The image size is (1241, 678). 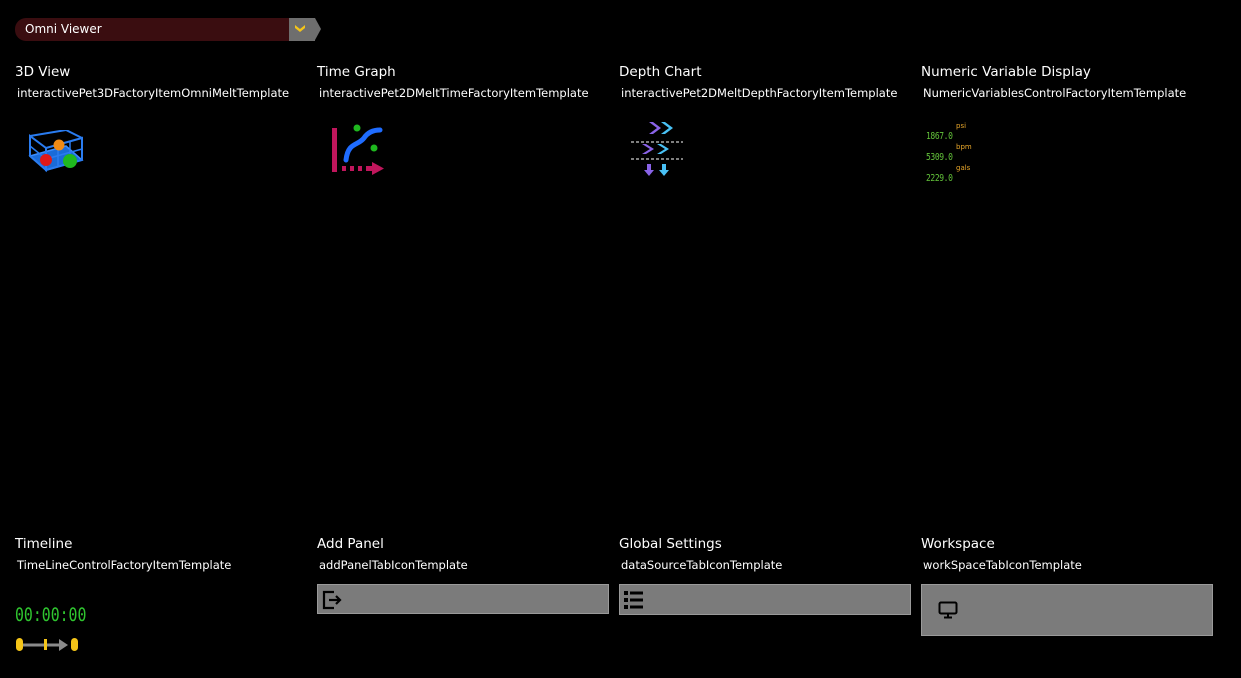 What do you see at coordinates (702, 565) in the screenshot?
I see `item-template-name: dataSourceTabIconTemplate` at bounding box center [702, 565].